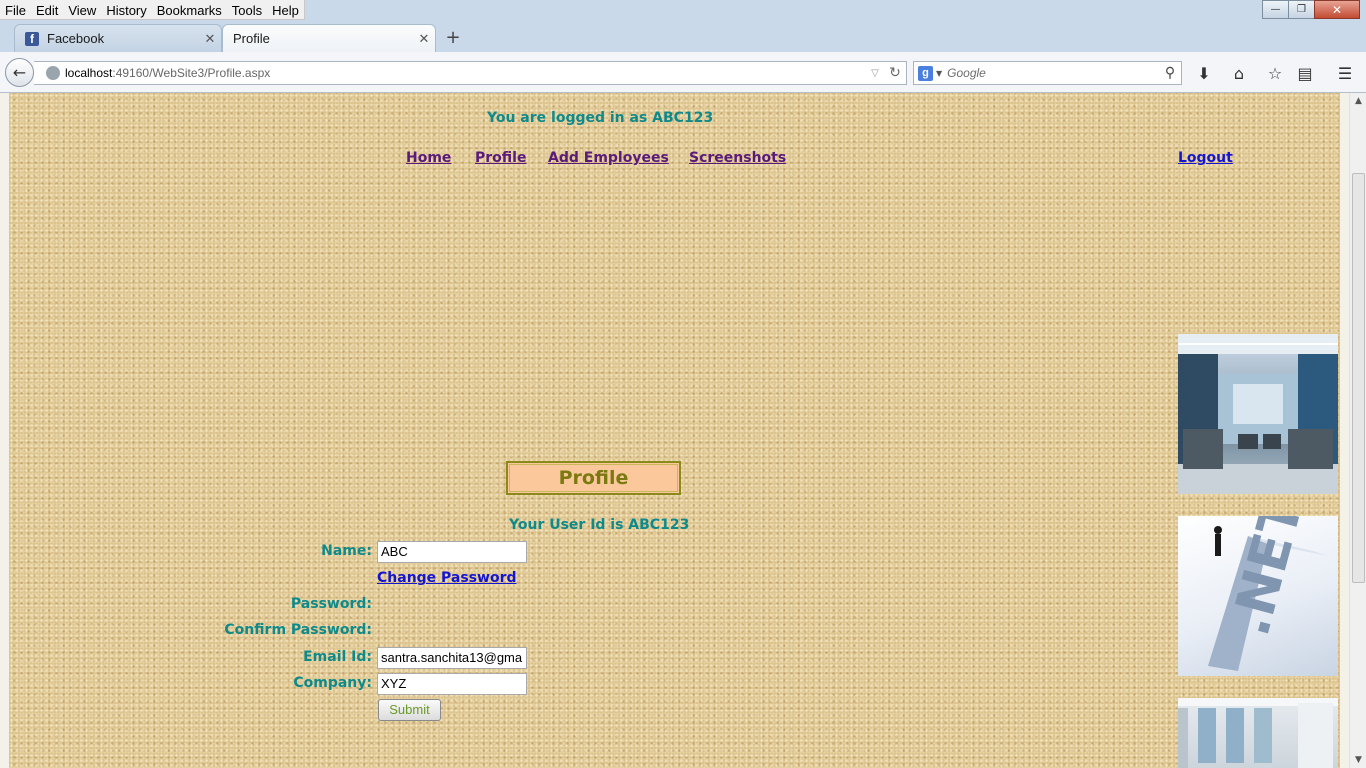 This screenshot has width=1366, height=768. Describe the element at coordinates (925, 73) in the screenshot. I see `google-icon: g` at that location.